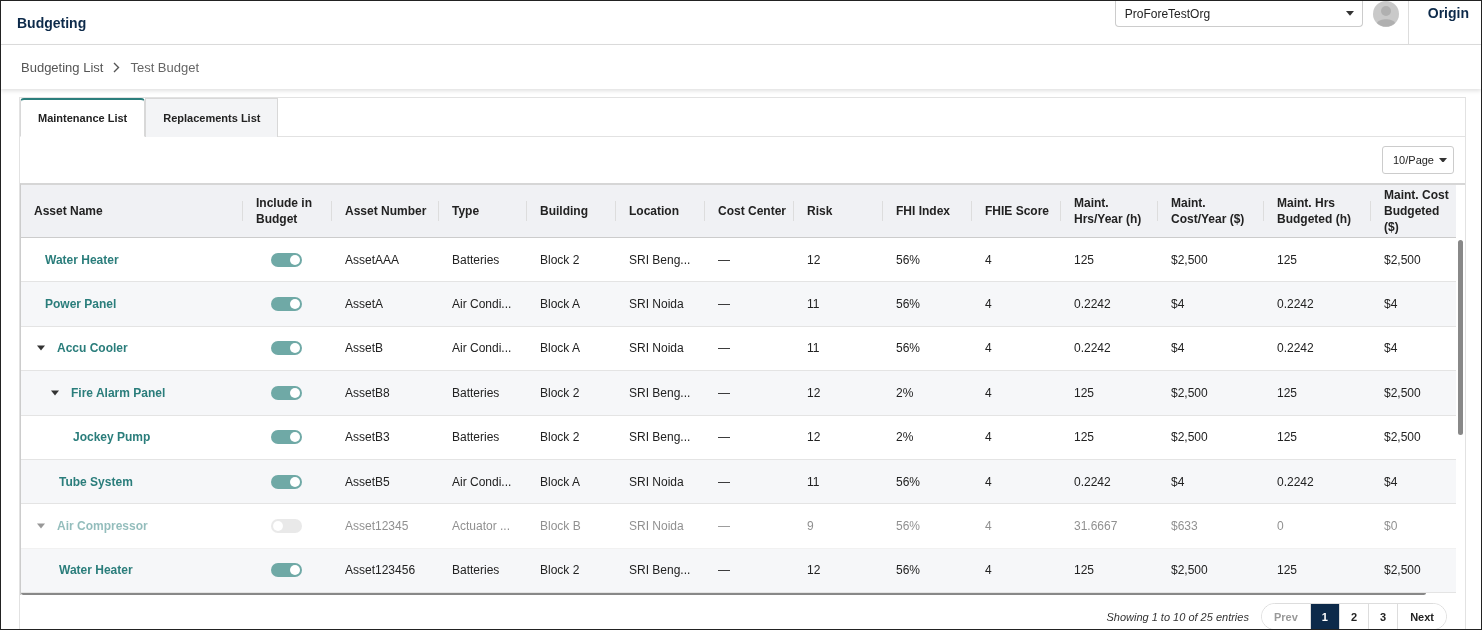 The height and width of the screenshot is (630, 1482). What do you see at coordinates (723, 593) in the screenshot?
I see `horizontal-scrollbar` at bounding box center [723, 593].